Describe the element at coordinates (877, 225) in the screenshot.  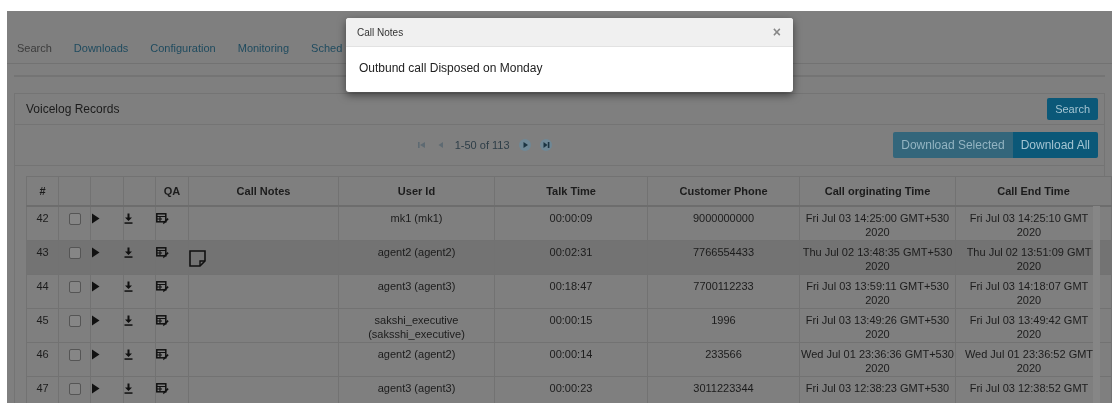
I see `call-start-time: Fri Jul 03 14:25:00 GMT+530 2020` at that location.